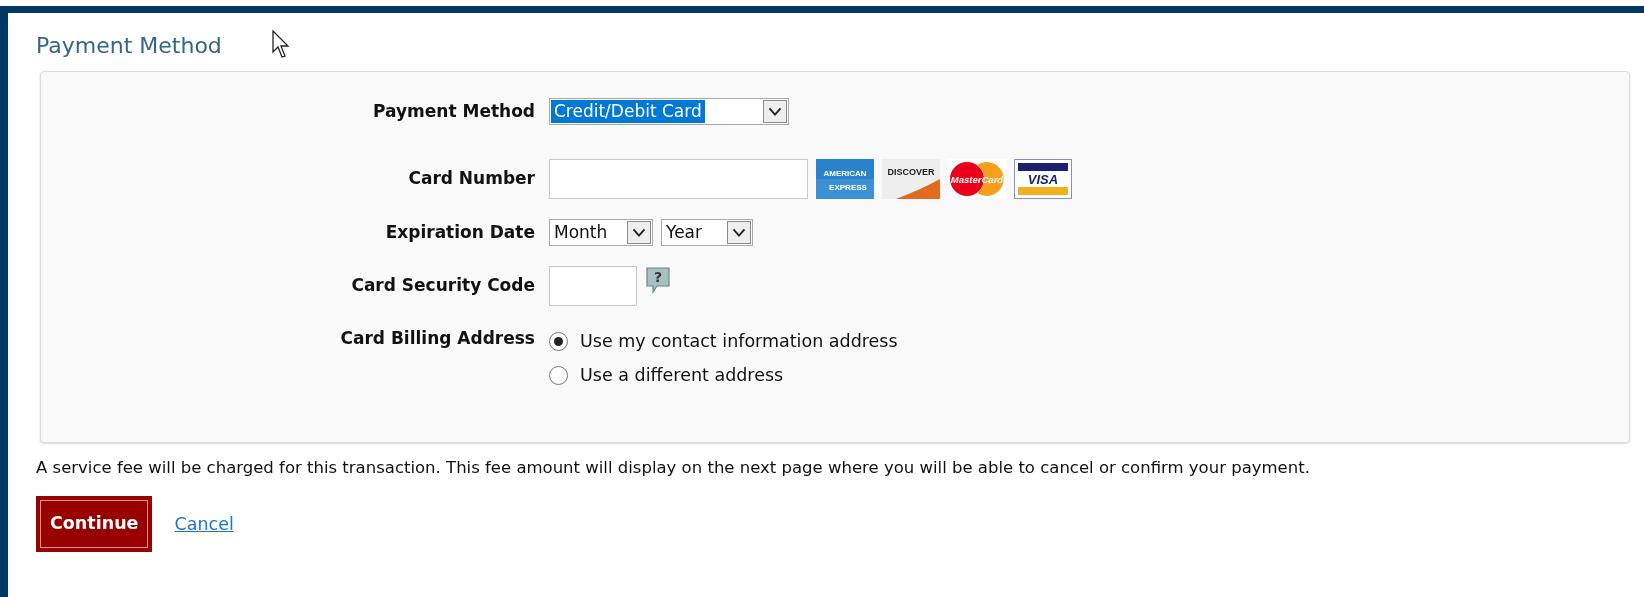 This screenshot has width=1644, height=597. What do you see at coordinates (678, 179) in the screenshot?
I see `card-number-field` at bounding box center [678, 179].